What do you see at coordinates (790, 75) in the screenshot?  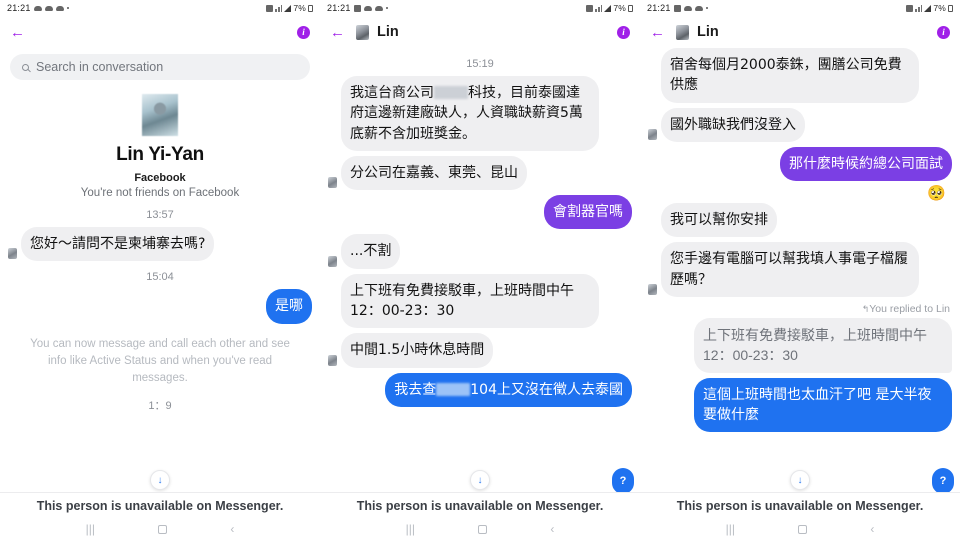 I see `message-bubble-incoming: 宿舍每個月2000泰銖，團膳公司免費供應` at bounding box center [790, 75].